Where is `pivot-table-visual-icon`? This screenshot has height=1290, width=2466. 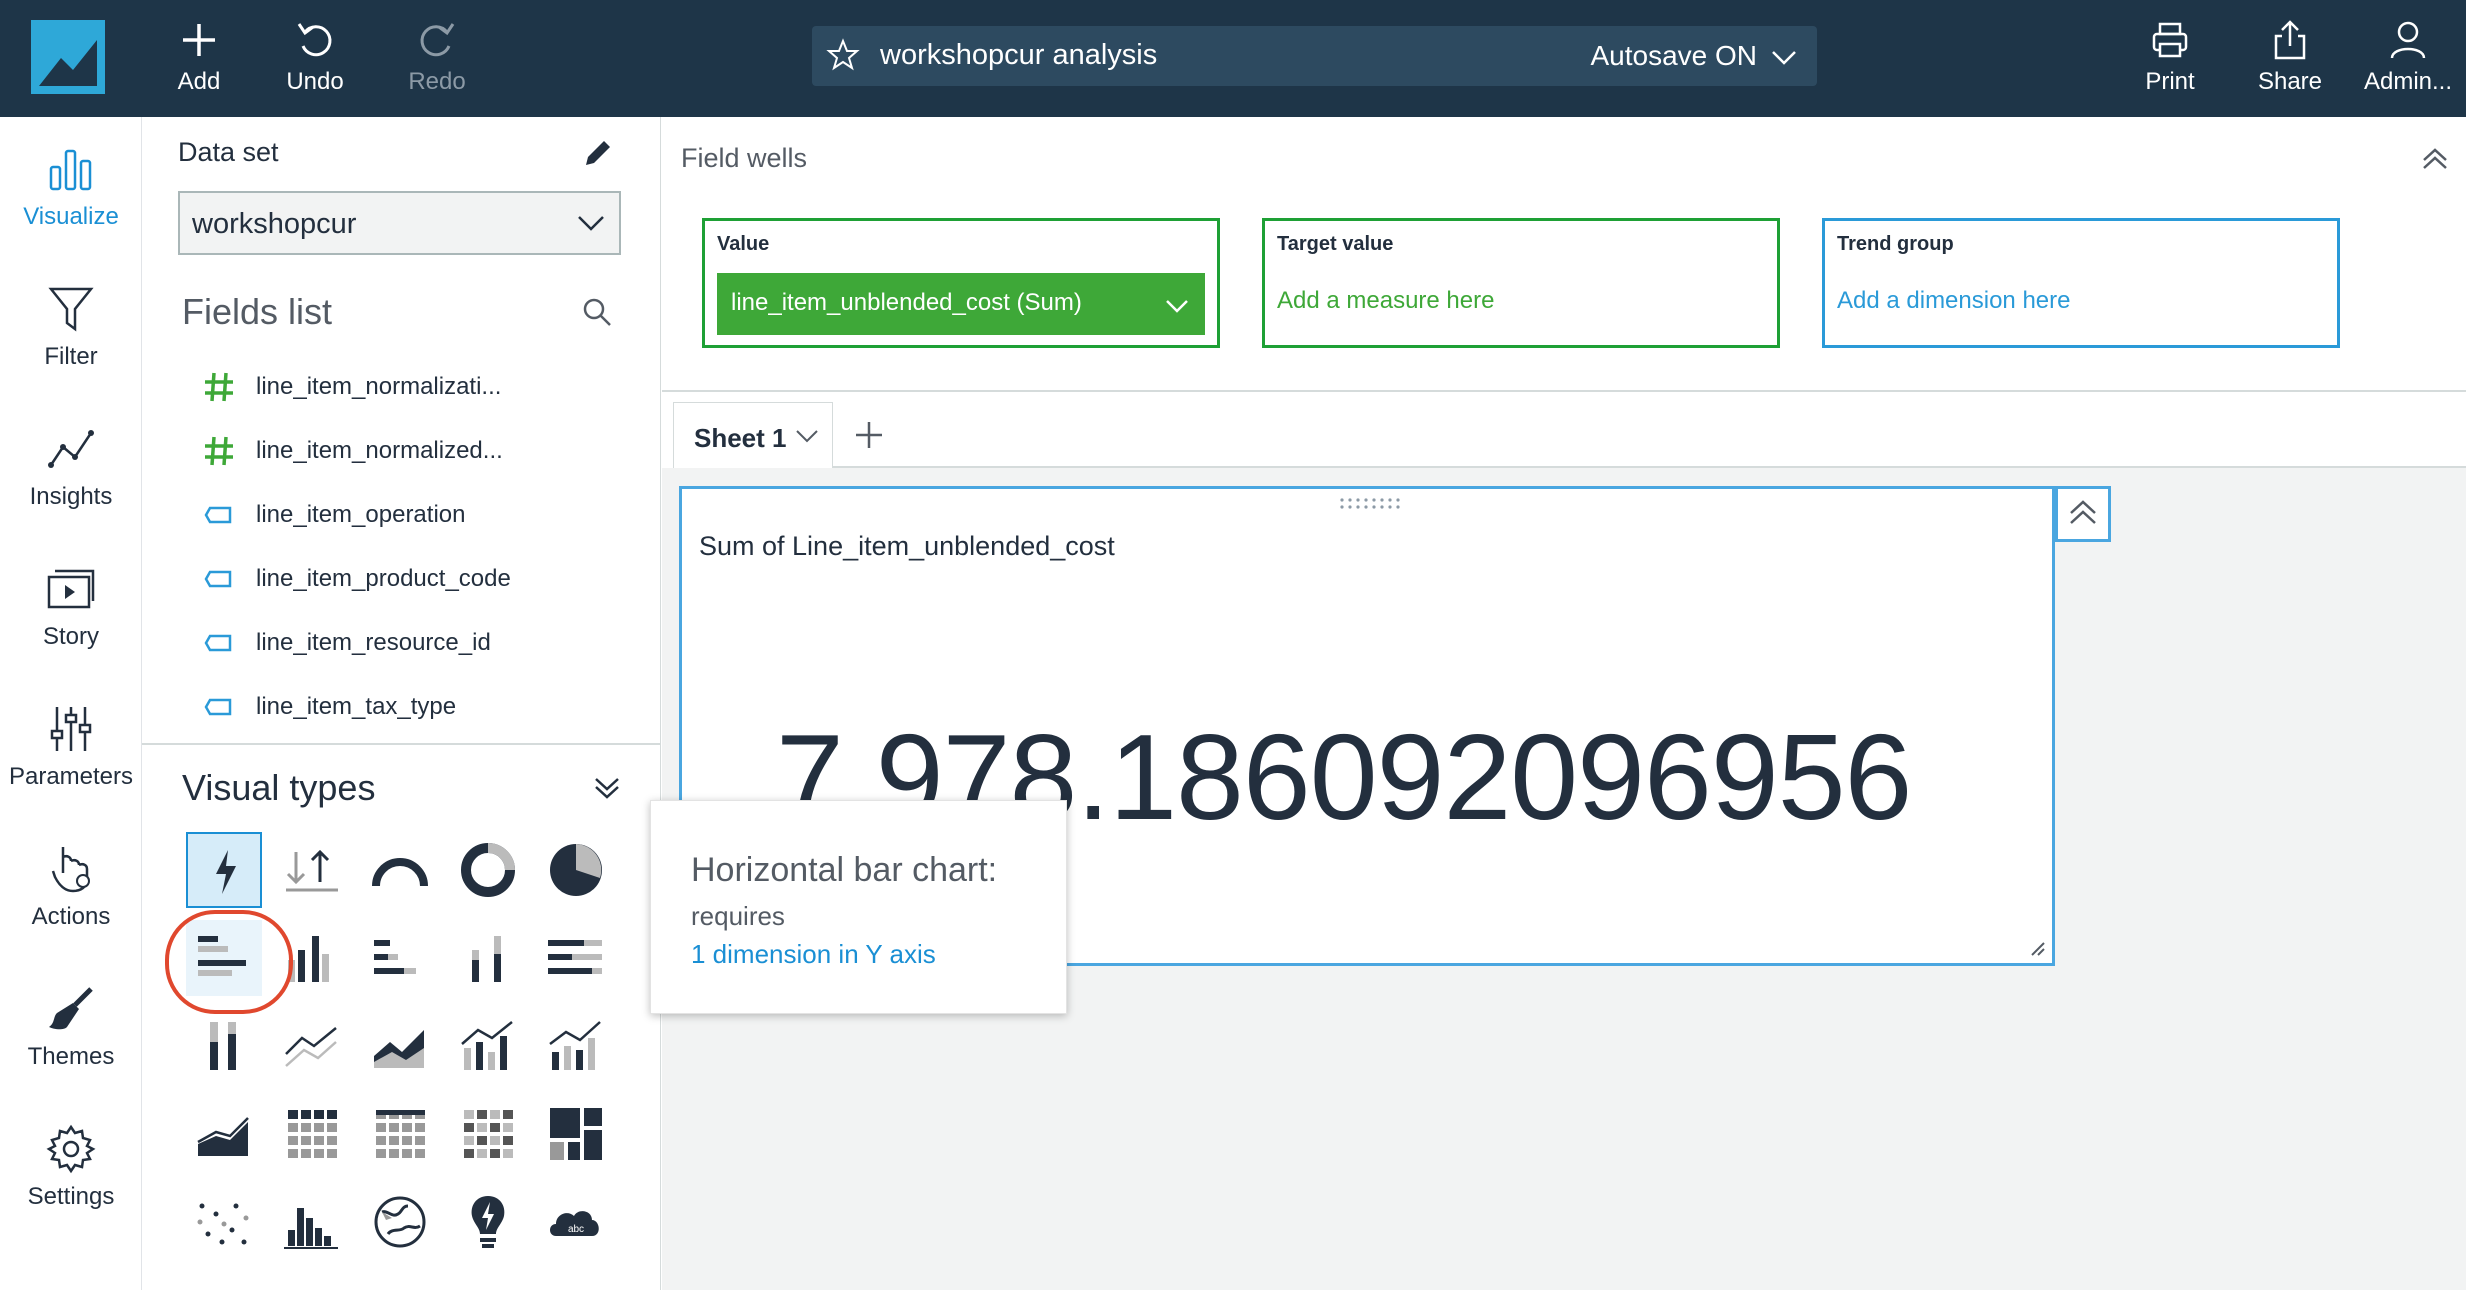 pivot-table-visual-icon is located at coordinates (312, 1134).